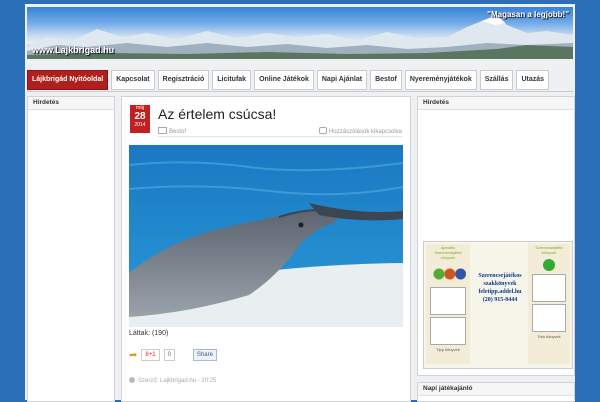 The height and width of the screenshot is (402, 600). What do you see at coordinates (549, 336) in the screenshot?
I see `ad-bottom-right-label: Totó könyvek` at bounding box center [549, 336].